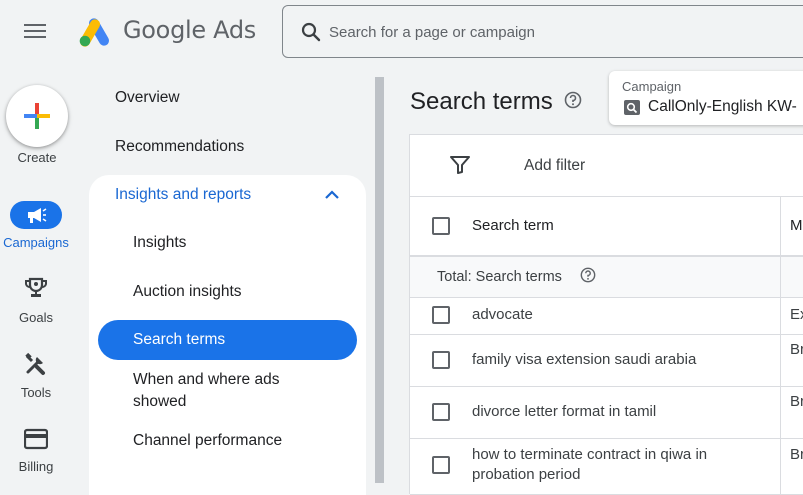 This screenshot has width=803, height=495. Describe the element at coordinates (379, 280) in the screenshot. I see `panel-scrollbar` at that location.